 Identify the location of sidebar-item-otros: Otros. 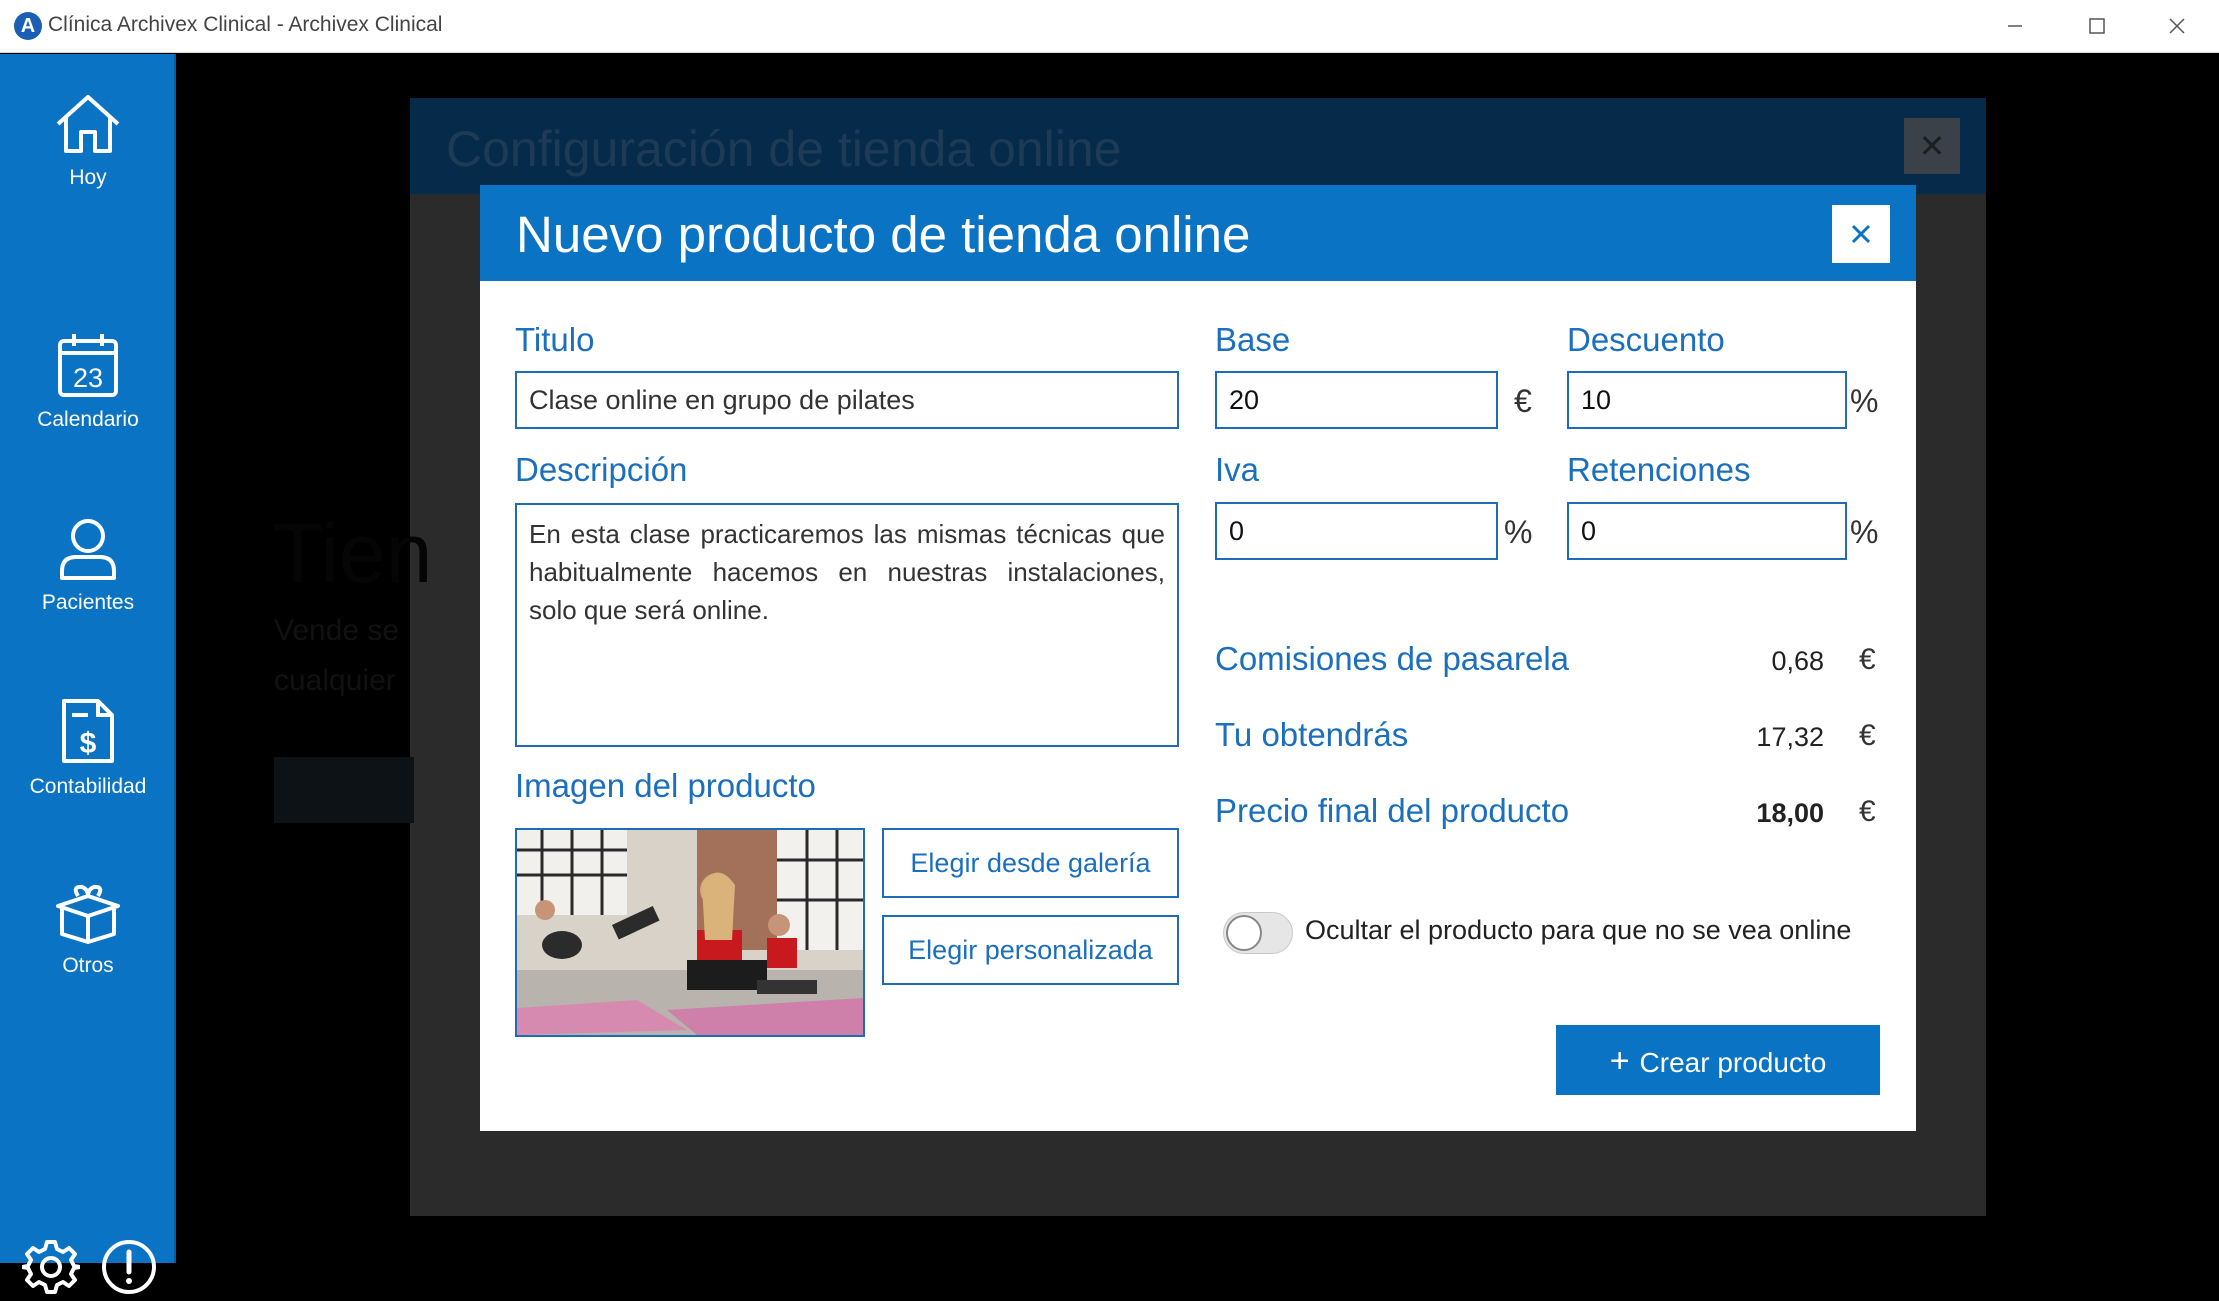
(88, 931).